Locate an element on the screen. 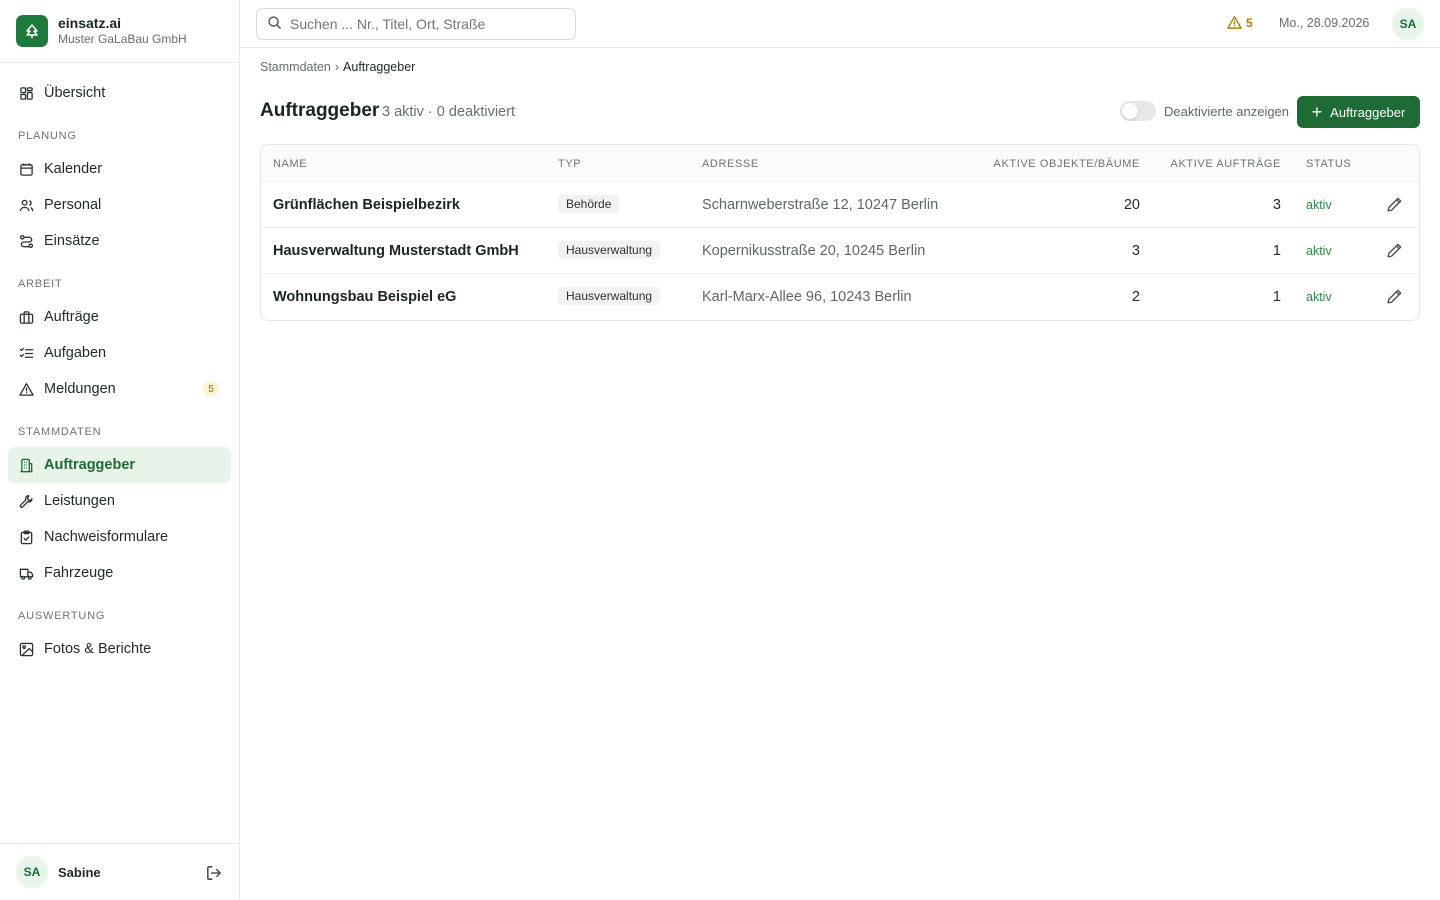 Image resolution: width=1440 pixels, height=900 pixels. sidebar-item-label: Leistungen is located at coordinates (79, 501).